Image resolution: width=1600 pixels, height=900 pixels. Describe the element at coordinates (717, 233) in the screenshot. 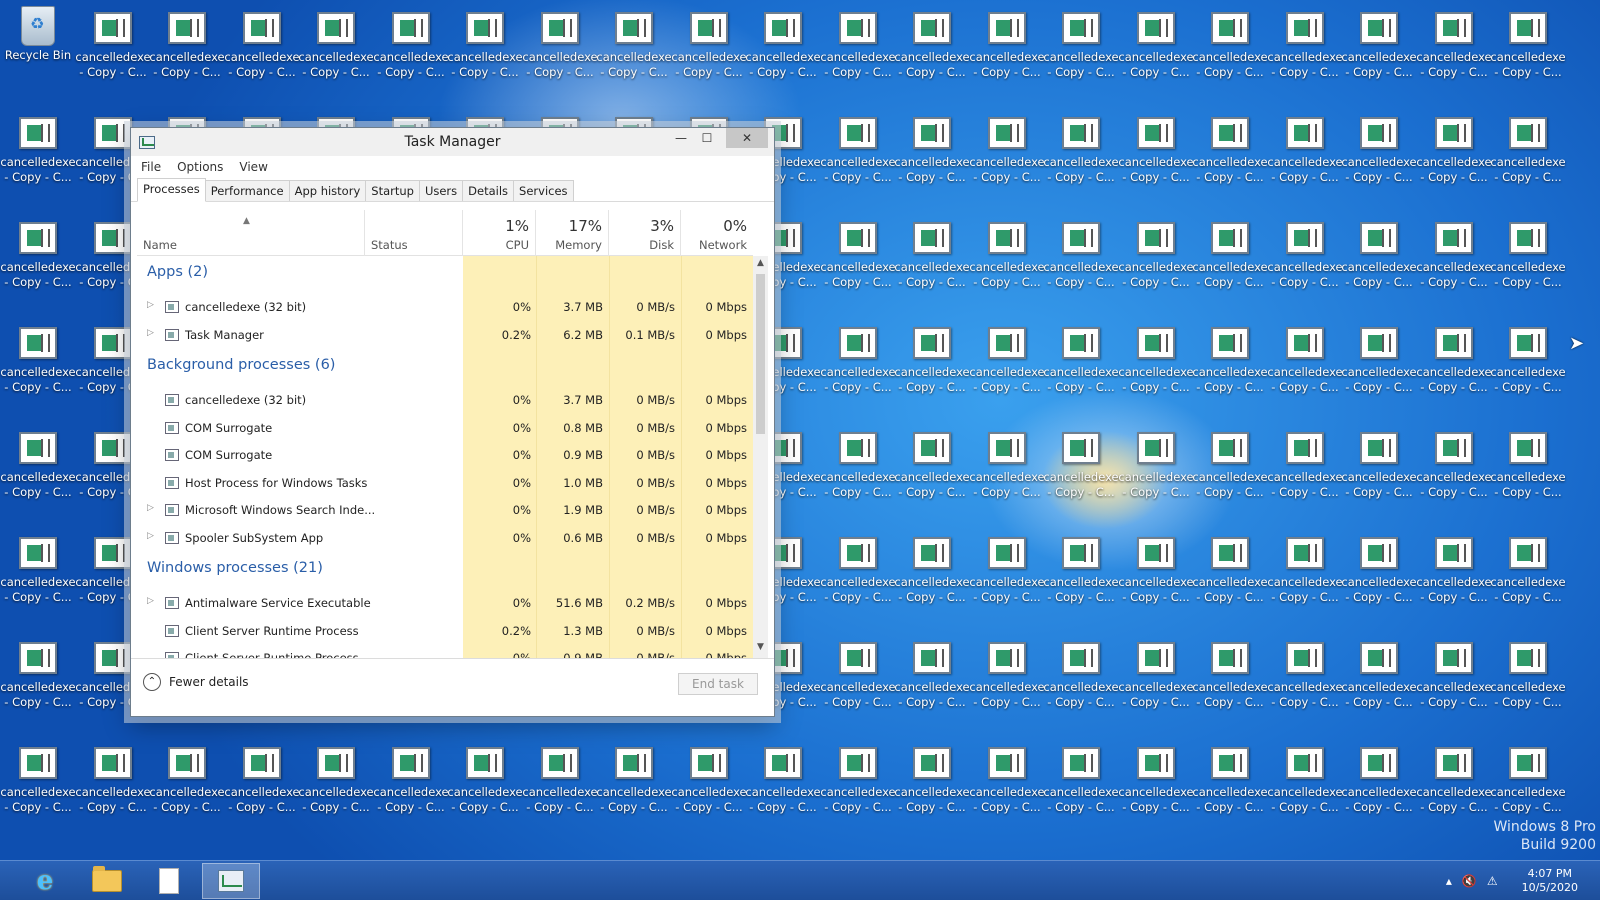

I see `column-network: 0% Network` at that location.